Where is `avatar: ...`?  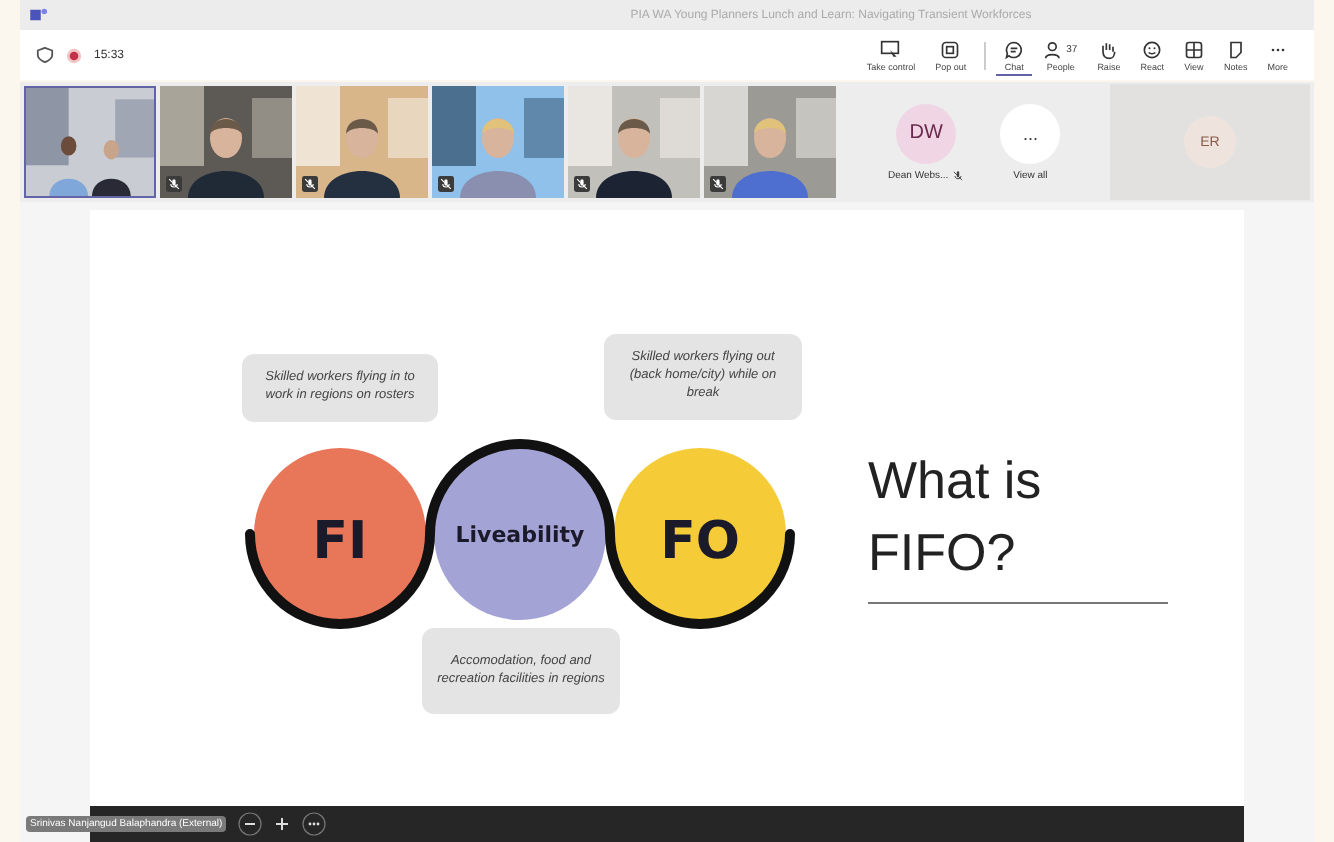 avatar: ... is located at coordinates (1030, 133).